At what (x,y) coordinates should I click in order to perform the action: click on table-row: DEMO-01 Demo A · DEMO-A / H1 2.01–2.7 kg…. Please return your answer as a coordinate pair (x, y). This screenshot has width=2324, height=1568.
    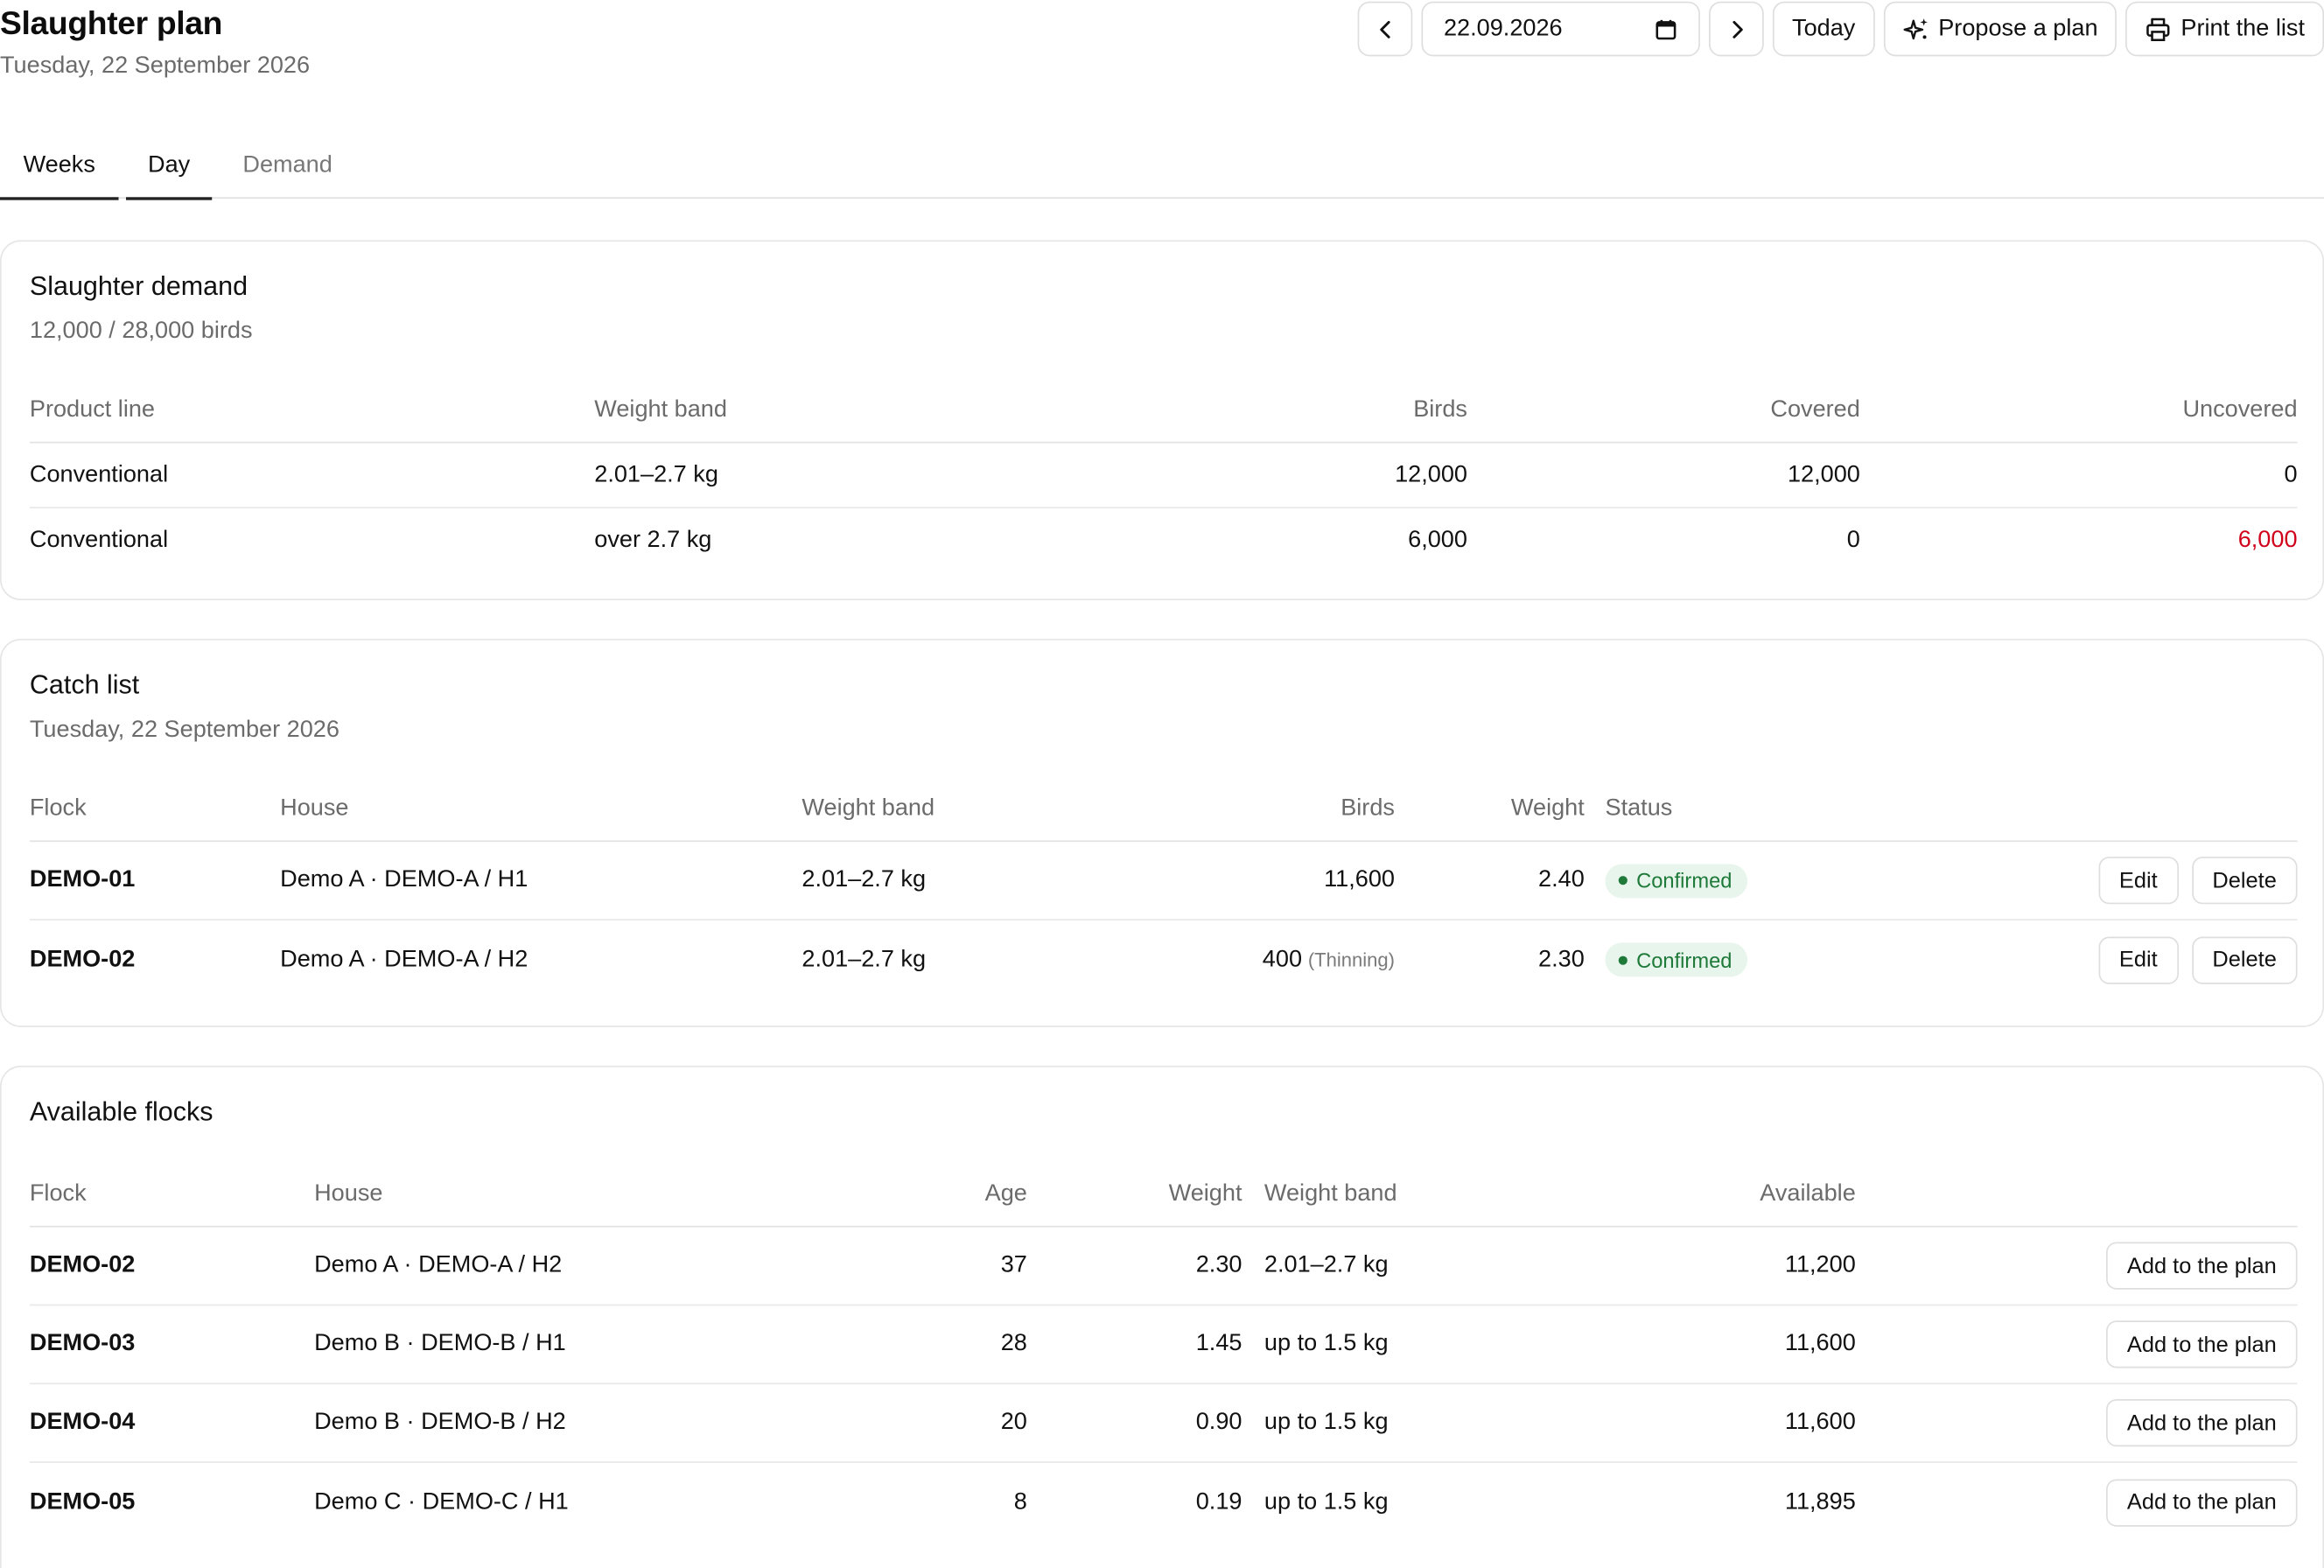
    Looking at the image, I should click on (1163, 881).